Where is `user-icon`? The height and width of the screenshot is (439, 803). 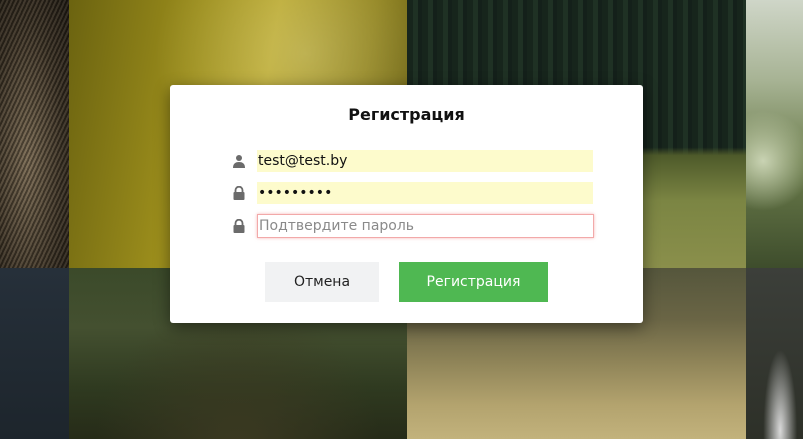
user-icon is located at coordinates (239, 161).